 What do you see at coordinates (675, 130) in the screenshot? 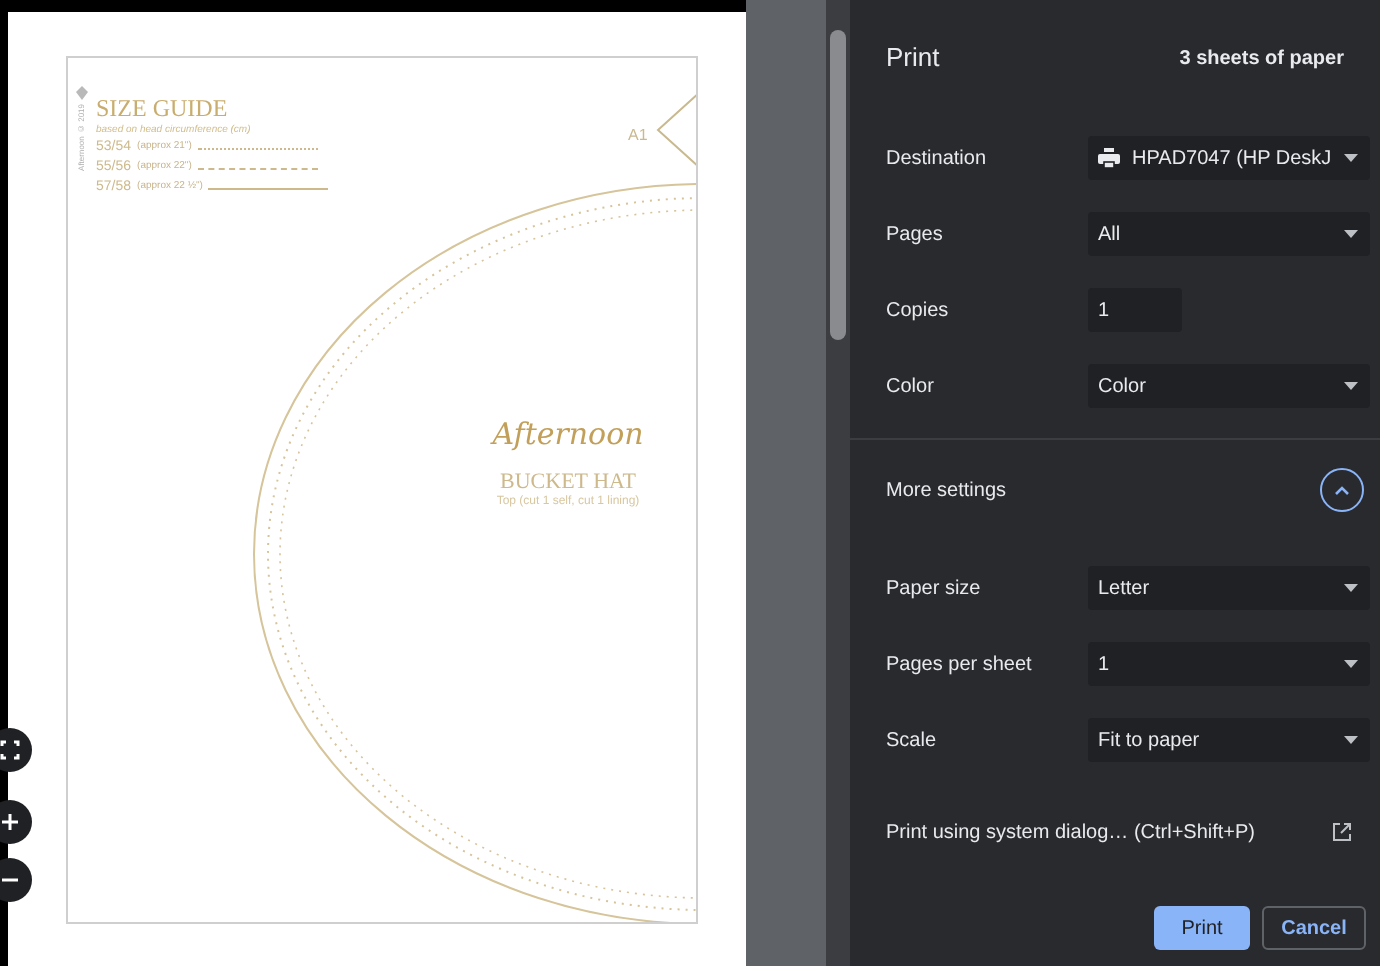
I see `notch-marker-icon` at bounding box center [675, 130].